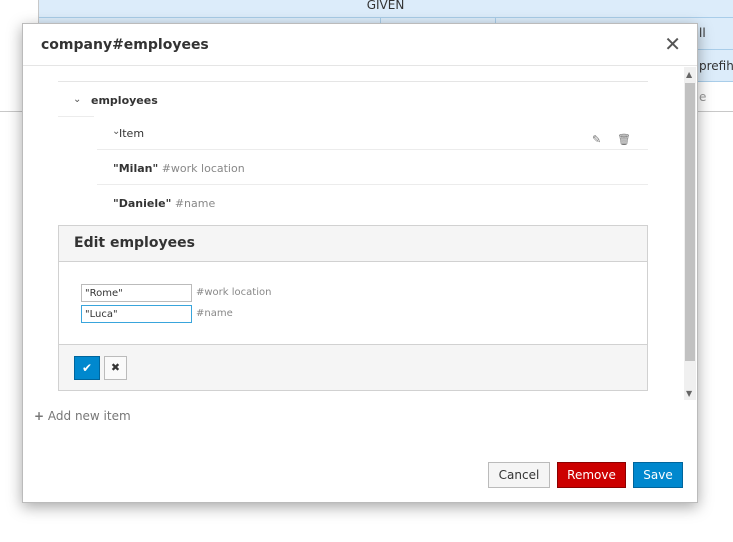  Describe the element at coordinates (689, 74) in the screenshot. I see `scroll-up-icon: ▲` at that location.